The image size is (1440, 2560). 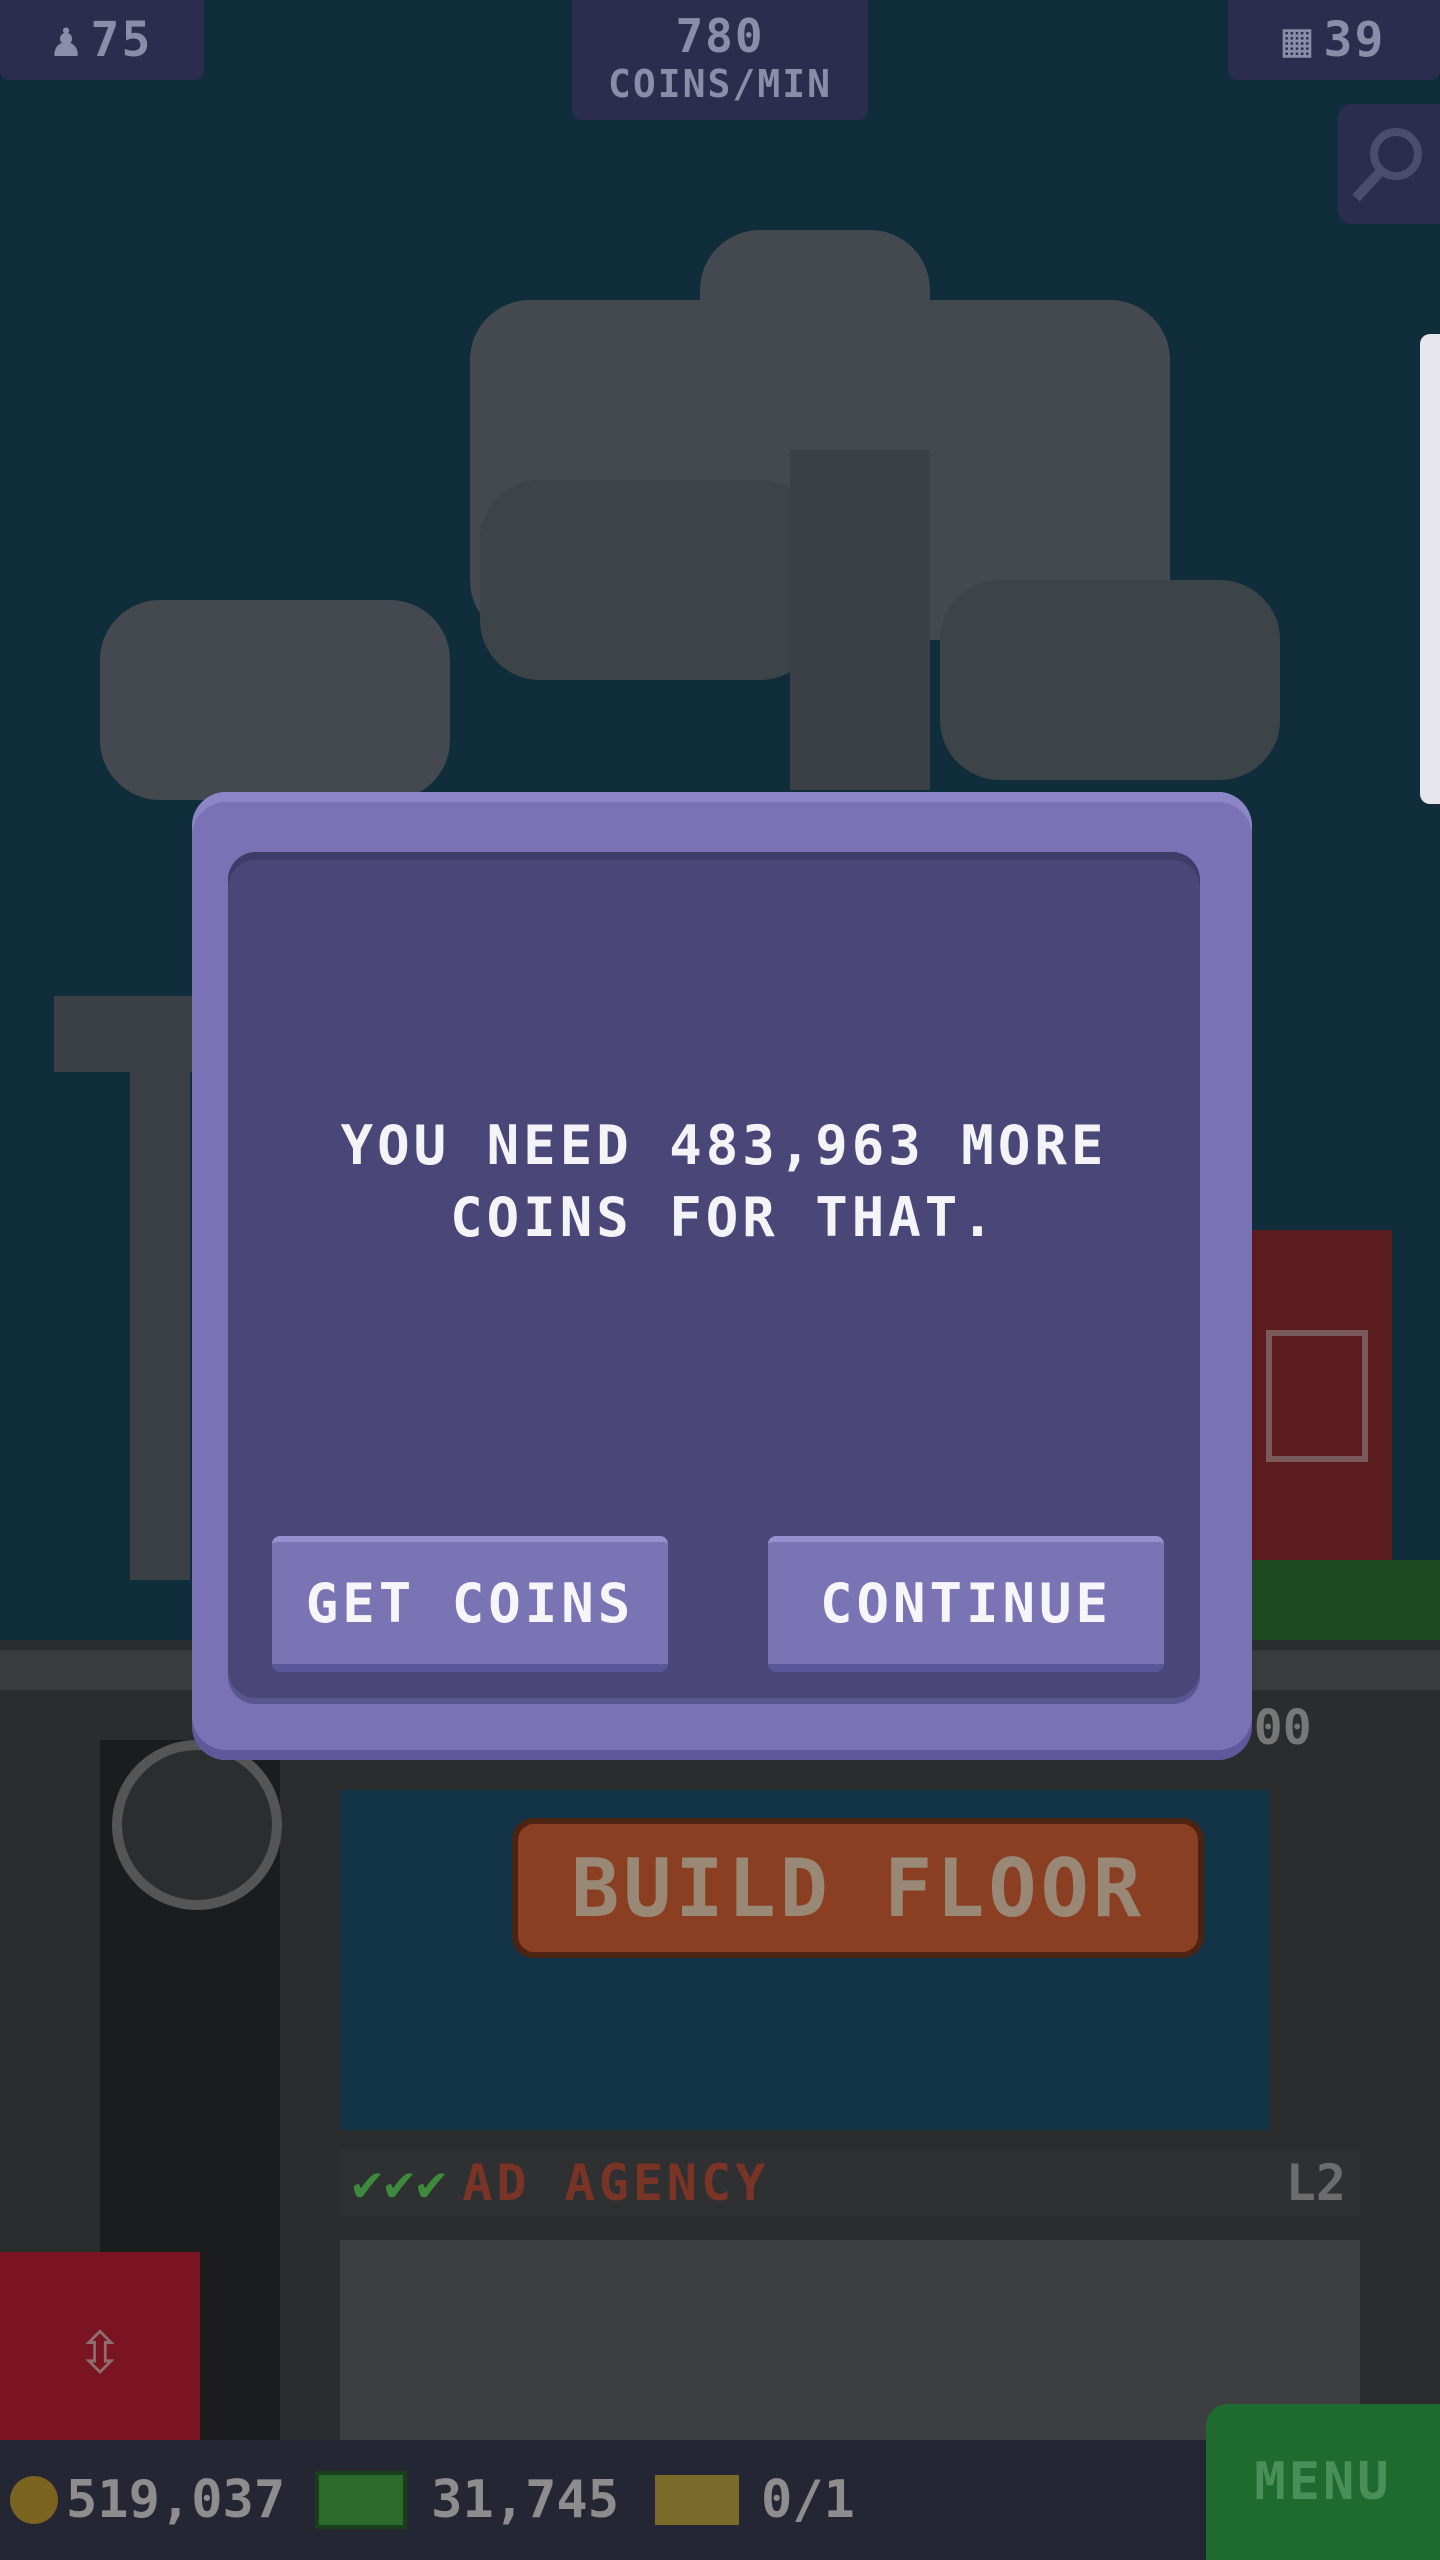 What do you see at coordinates (67, 40) in the screenshot?
I see `person-icon: ♟` at bounding box center [67, 40].